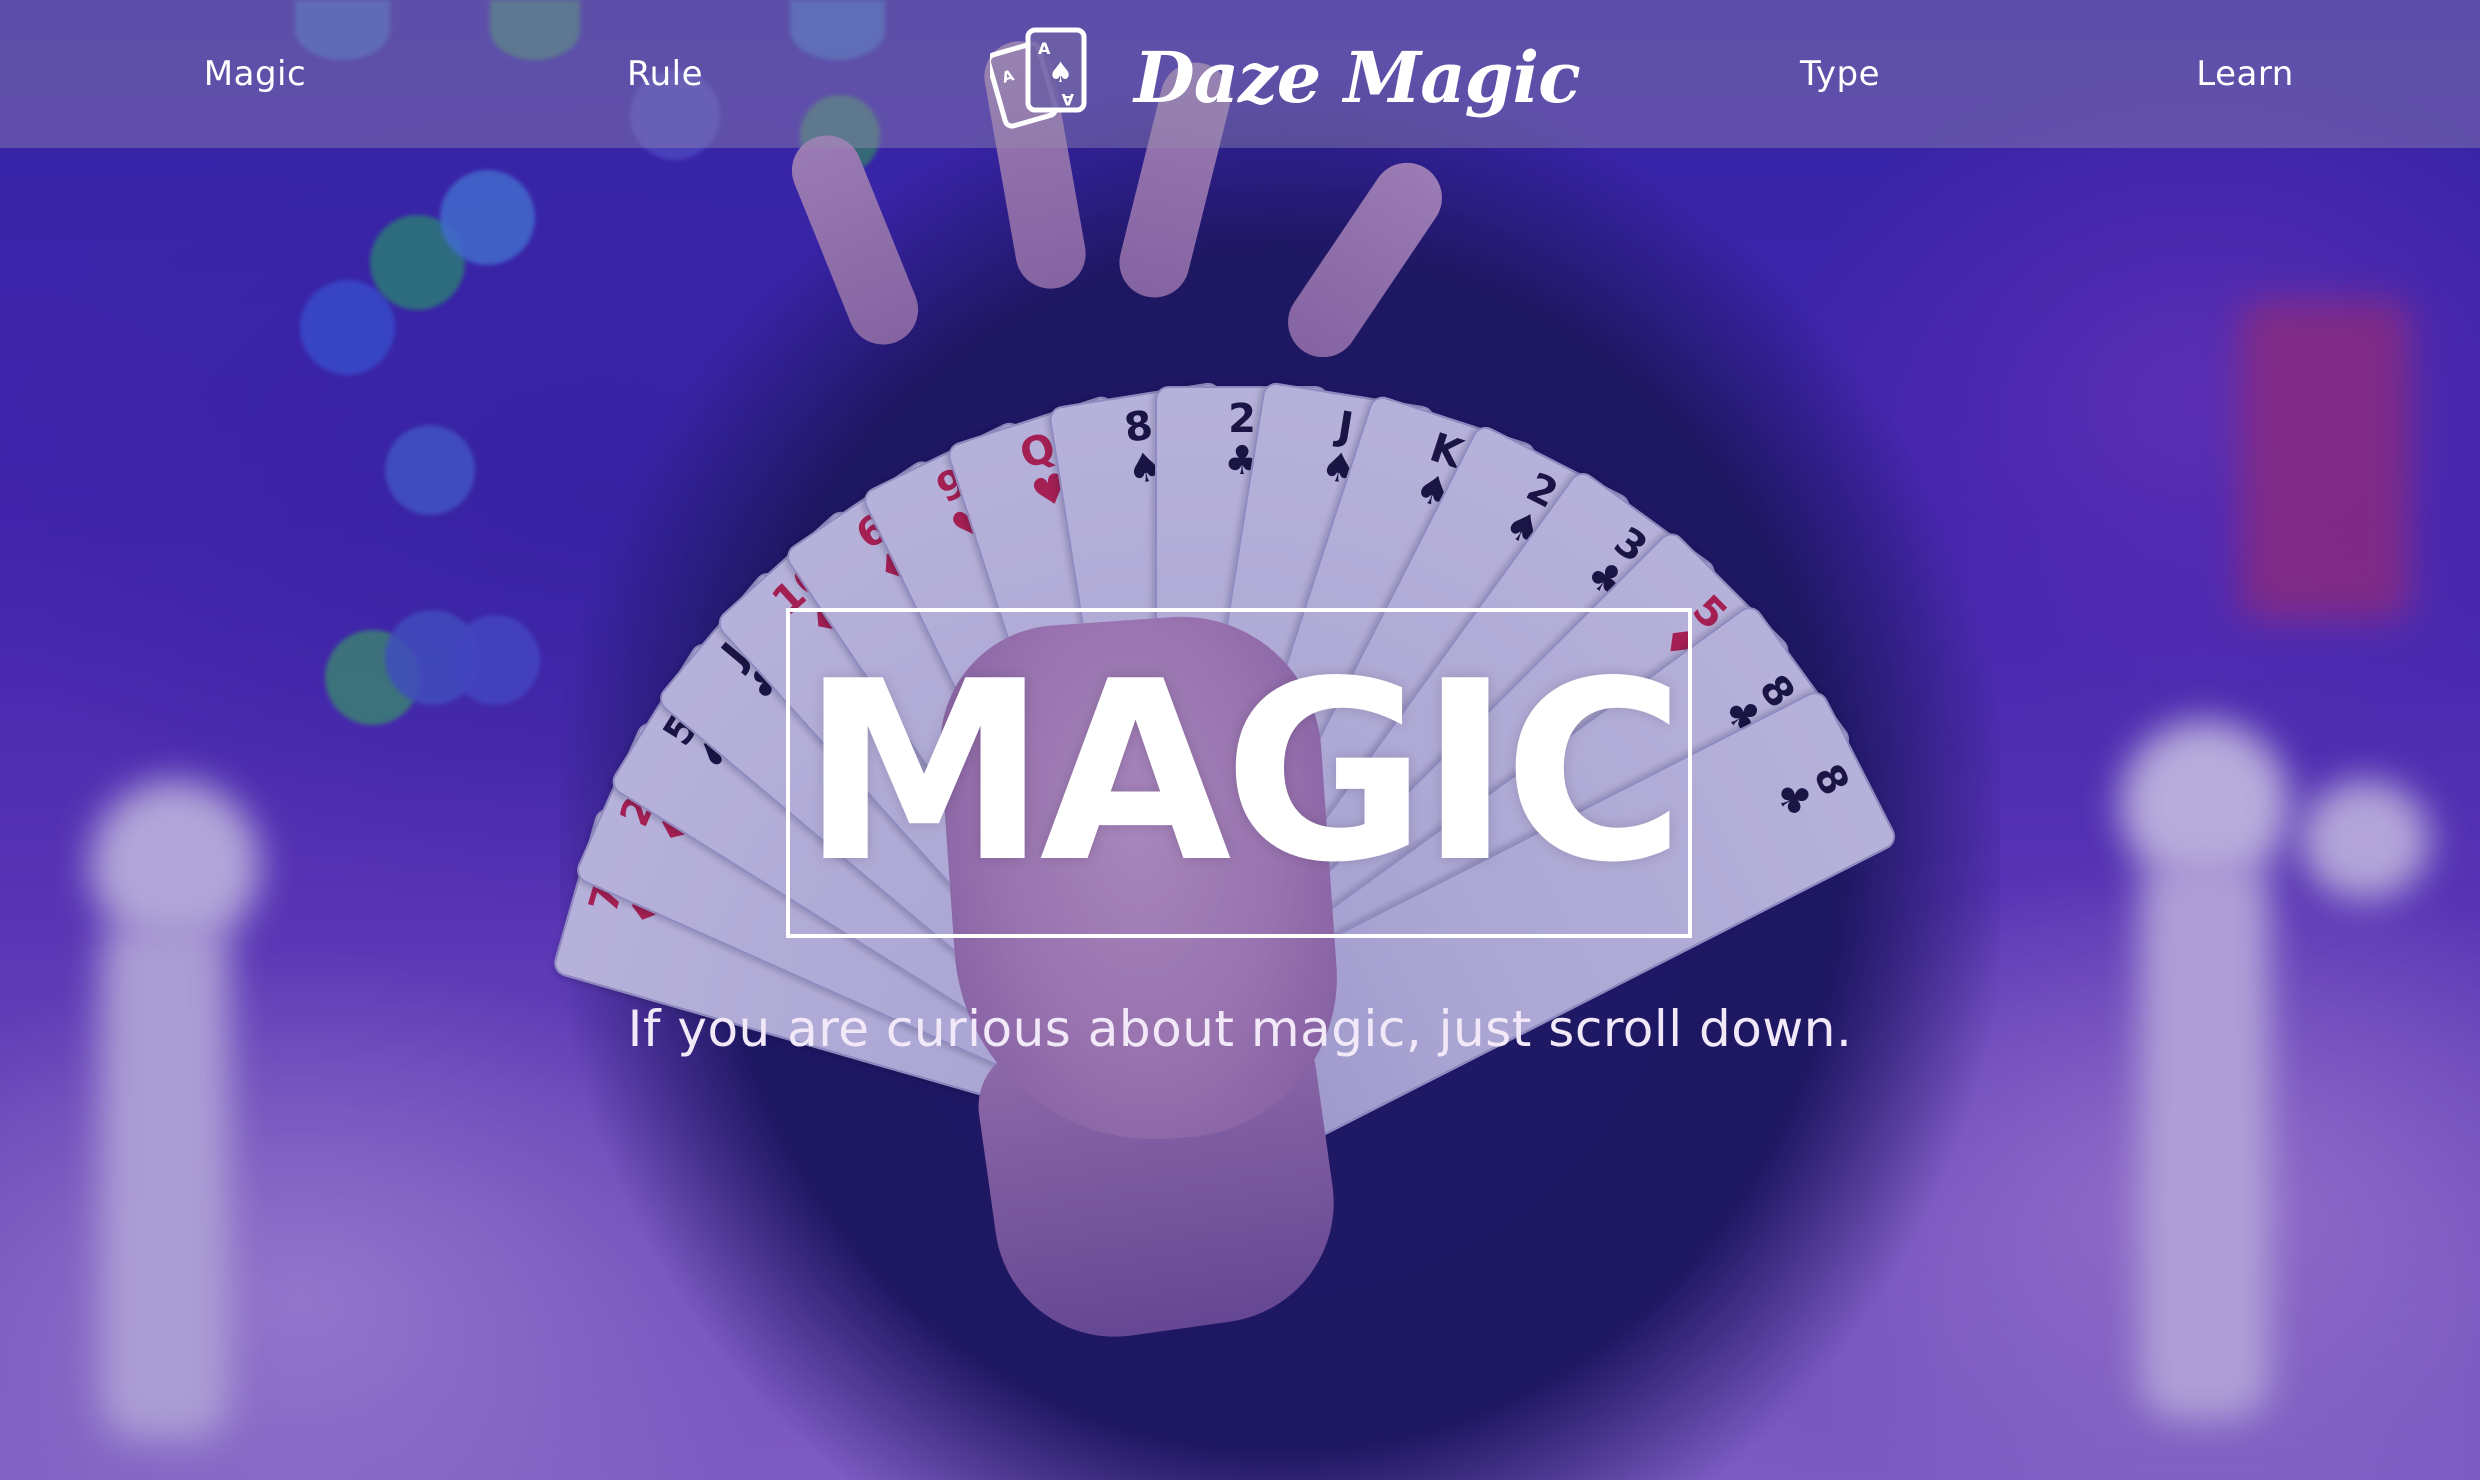 The height and width of the screenshot is (1480, 2480). What do you see at coordinates (665, 74) in the screenshot?
I see `nav-link-rule: Rule` at bounding box center [665, 74].